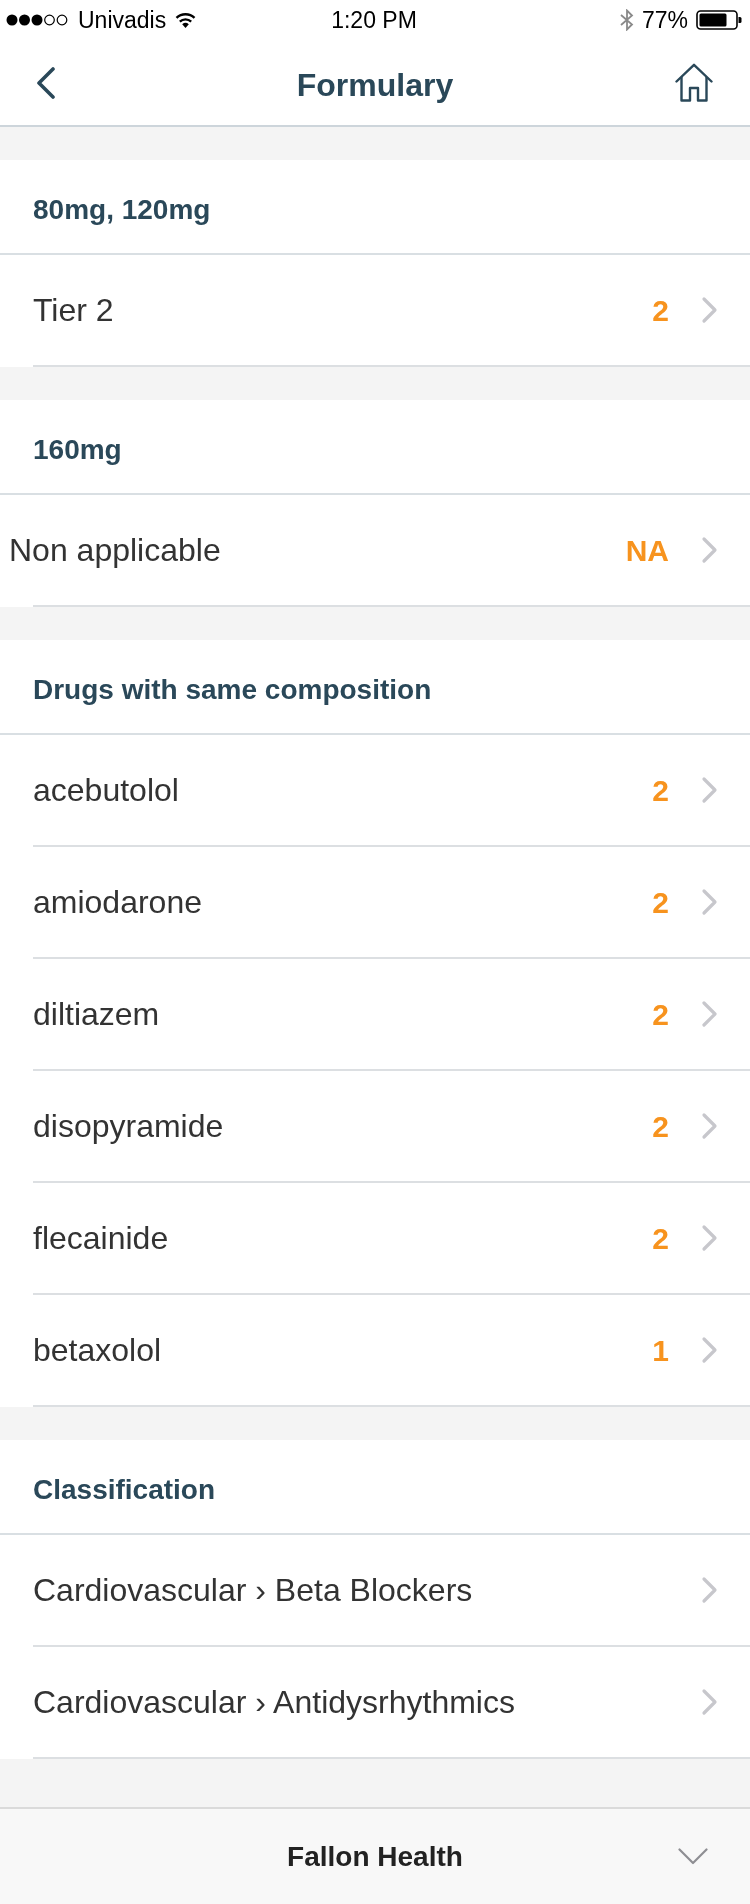 This screenshot has width=750, height=1904. What do you see at coordinates (117, 902) in the screenshot?
I see `row-label: amiodarone` at bounding box center [117, 902].